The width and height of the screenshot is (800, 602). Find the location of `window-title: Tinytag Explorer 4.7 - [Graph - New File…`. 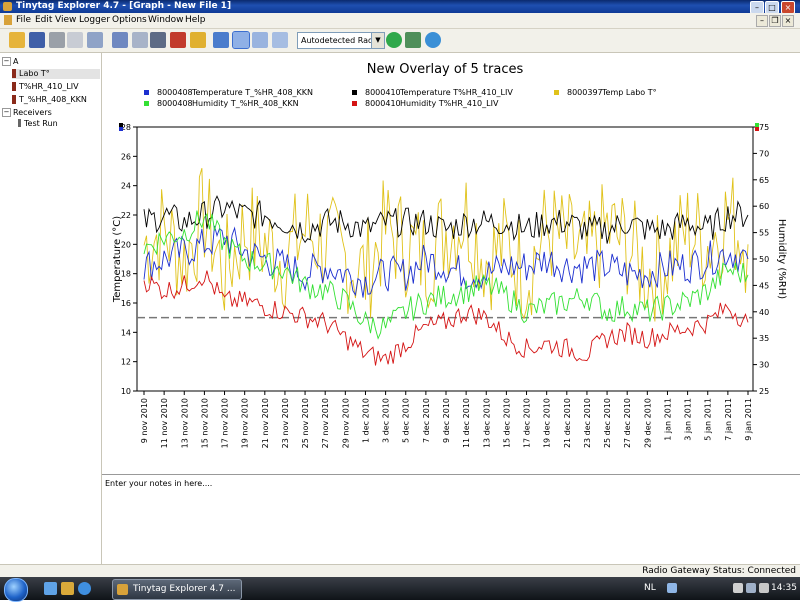

window-title: Tinytag Explorer 4.7 - [Graph - New File… is located at coordinates (124, 6).